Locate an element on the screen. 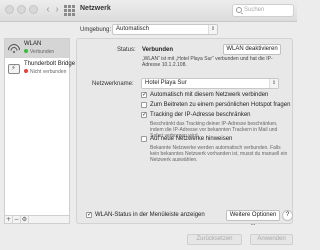 This screenshot has width=320, height=250. limit-ip-tracking-label: Tracking der IP-Adresse beschränken is located at coordinates (200, 115).